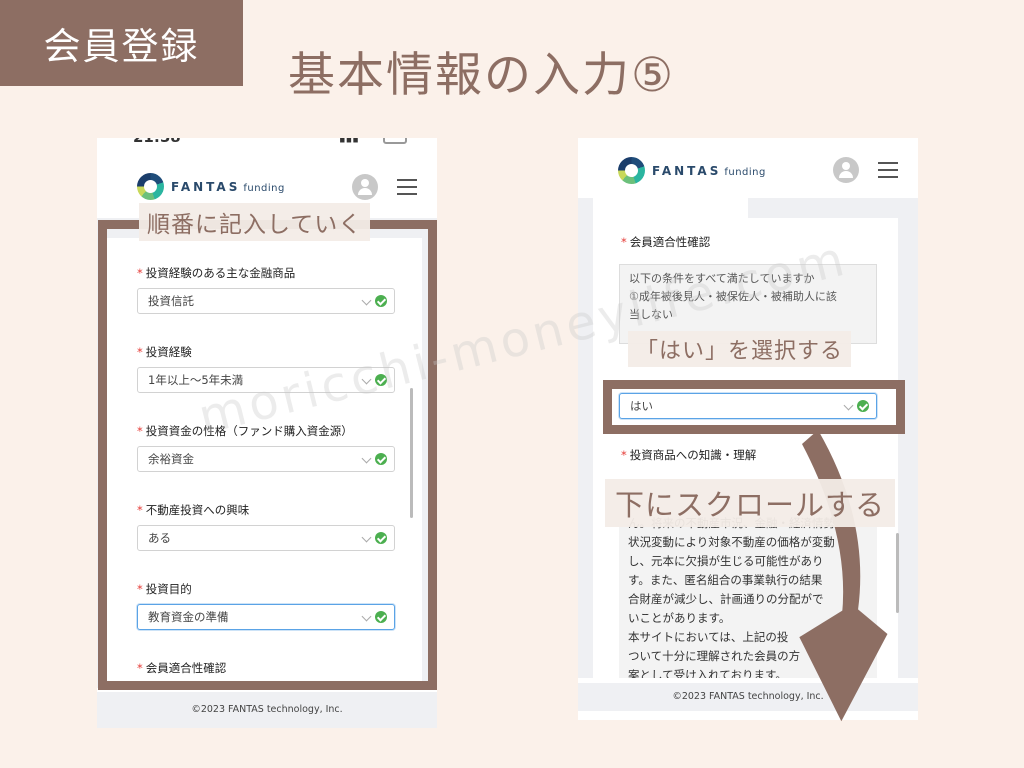 This screenshot has height=768, width=1024. I want to click on field-label-suitability: * 会員適合性確認, so click(666, 242).